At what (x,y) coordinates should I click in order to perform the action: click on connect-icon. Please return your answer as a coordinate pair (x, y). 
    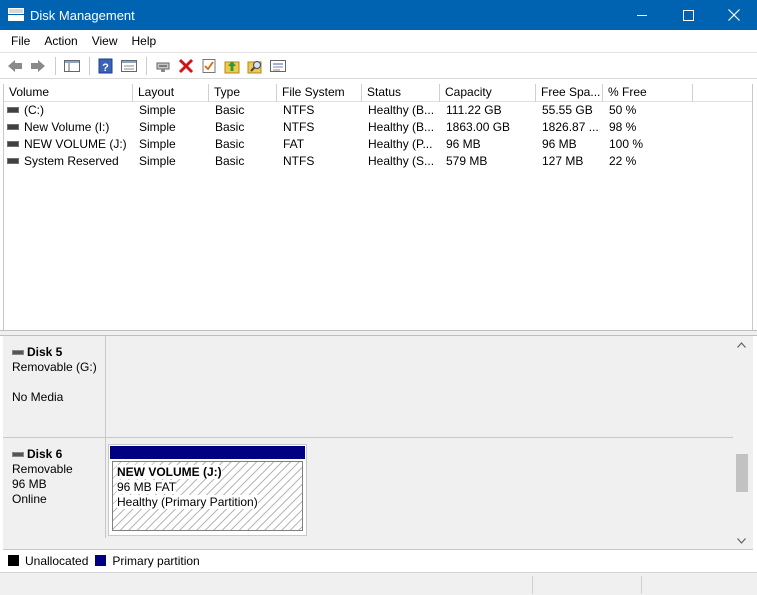
    Looking at the image, I should click on (163, 67).